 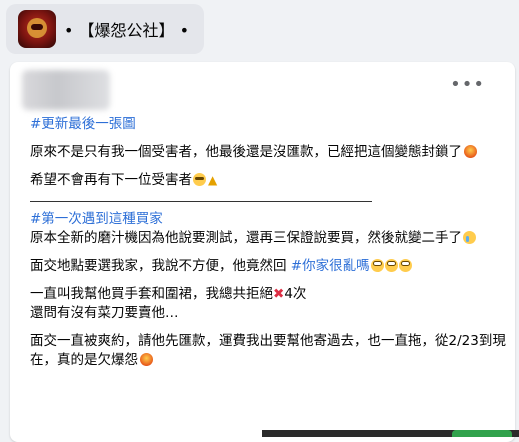 What do you see at coordinates (168, 294) in the screenshot?
I see `para-3-line-1: 一直叫我幫他買手套和圍裙，我總共拒絕✖4次` at bounding box center [168, 294].